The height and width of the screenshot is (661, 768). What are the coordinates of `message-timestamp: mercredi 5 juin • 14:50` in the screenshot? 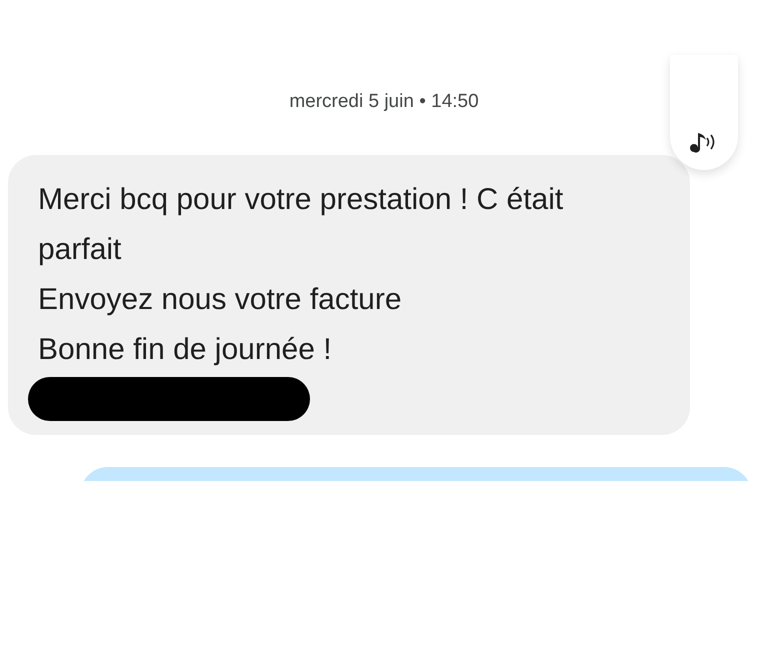 It's located at (384, 102).